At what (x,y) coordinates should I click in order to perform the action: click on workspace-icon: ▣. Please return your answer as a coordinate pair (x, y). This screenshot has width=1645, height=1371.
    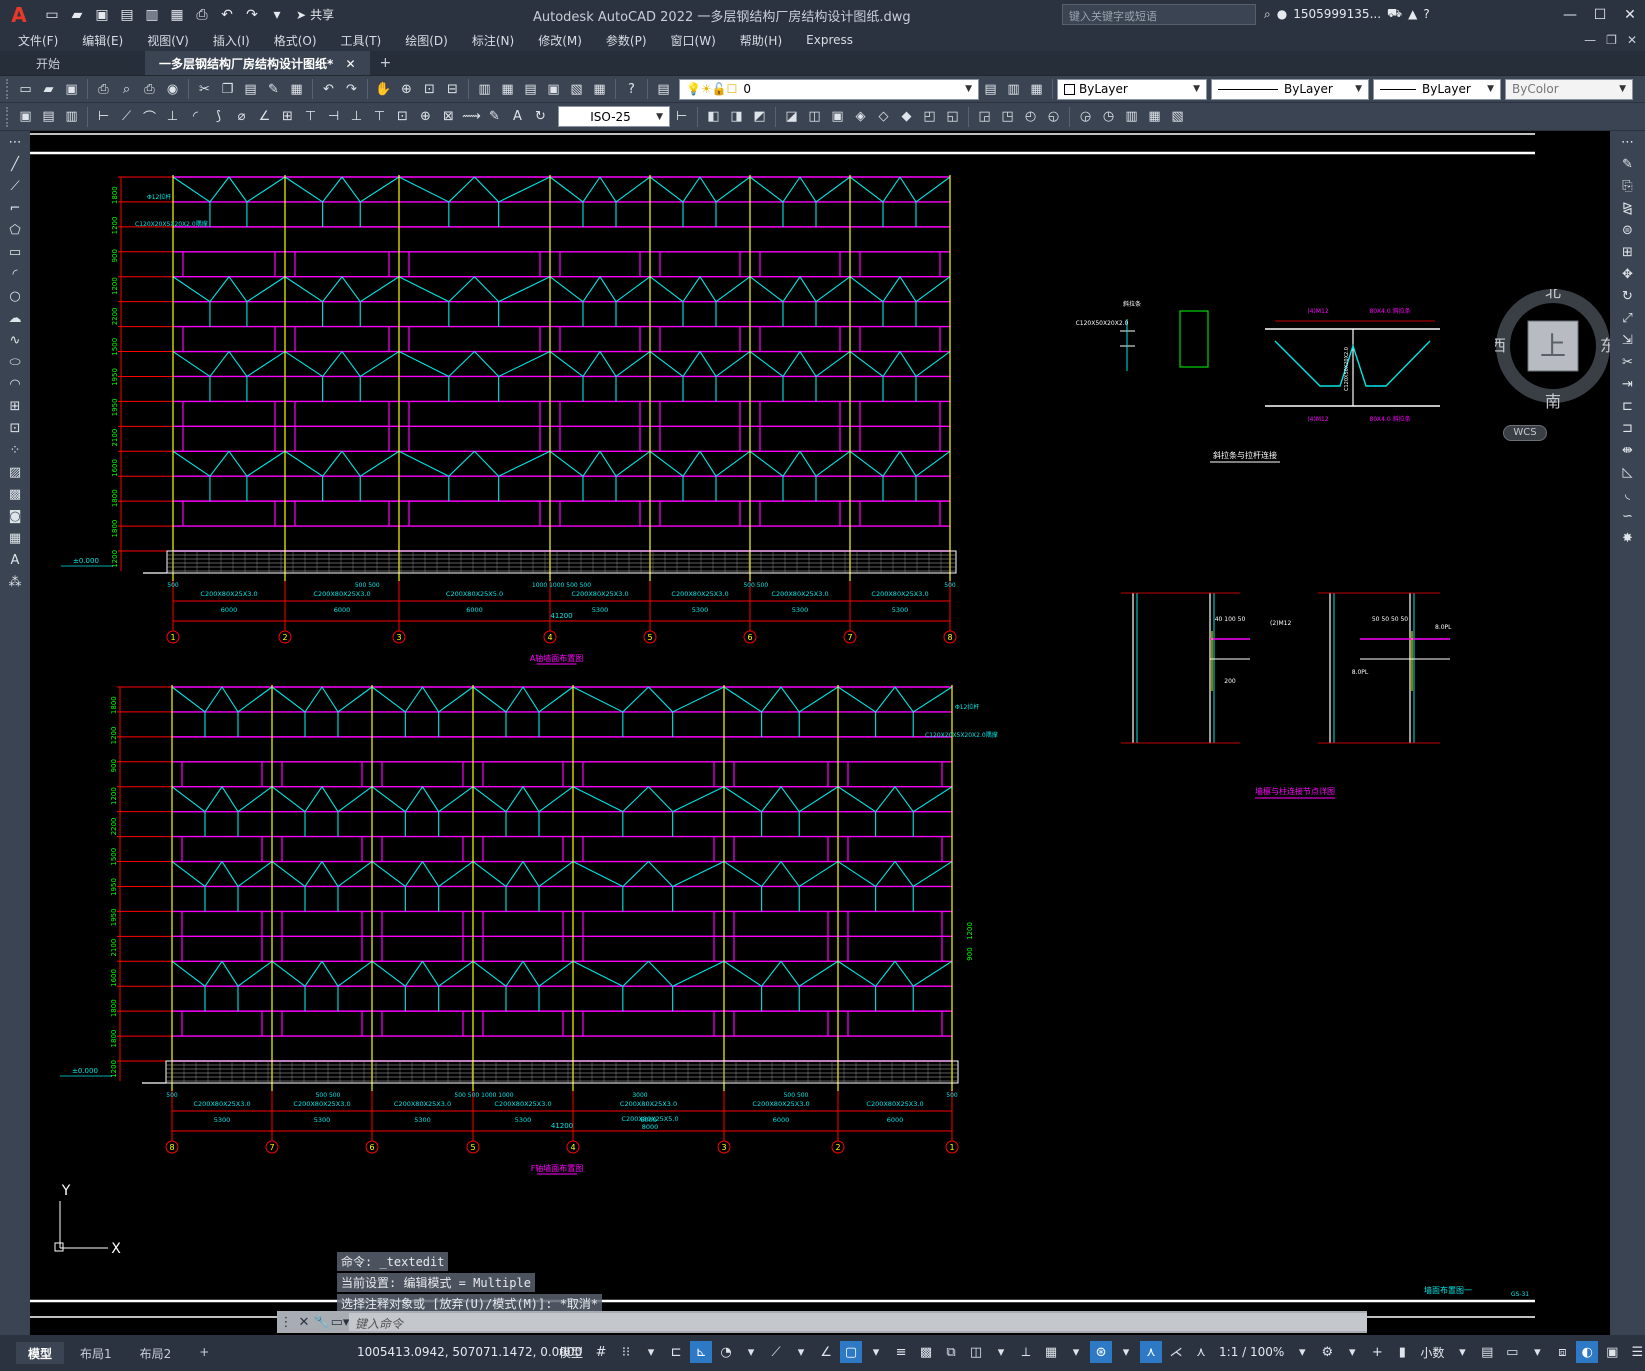
    Looking at the image, I should click on (25, 116).